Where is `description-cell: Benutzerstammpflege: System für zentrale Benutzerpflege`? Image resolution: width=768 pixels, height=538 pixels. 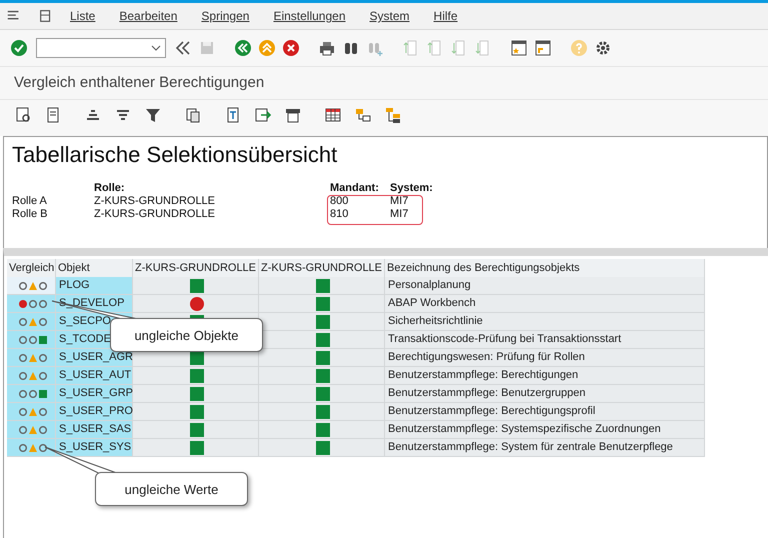
description-cell: Benutzerstammpflege: System für zentrale Benutzerpflege is located at coordinates (545, 448).